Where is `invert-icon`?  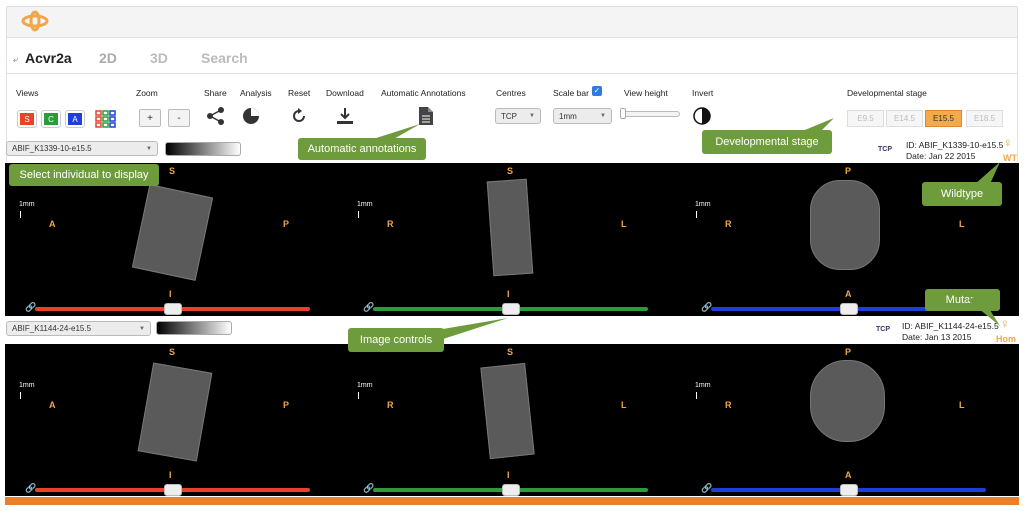 invert-icon is located at coordinates (702, 116).